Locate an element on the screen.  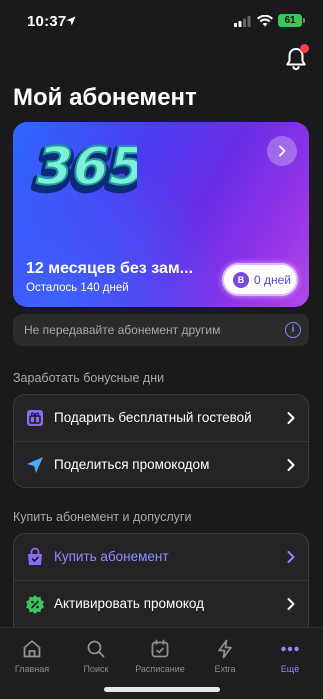
gift-guest-pass-label: Подарить бесплатный гостевой is located at coordinates (153, 417).